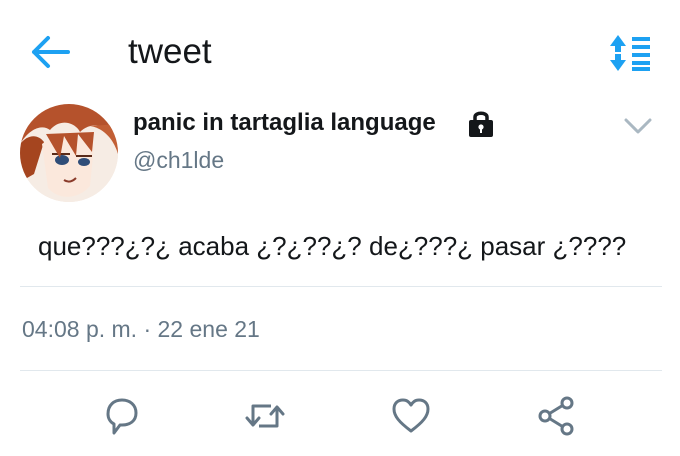 This screenshot has width=680, height=456. What do you see at coordinates (170, 51) in the screenshot?
I see `page-title: tweet` at bounding box center [170, 51].